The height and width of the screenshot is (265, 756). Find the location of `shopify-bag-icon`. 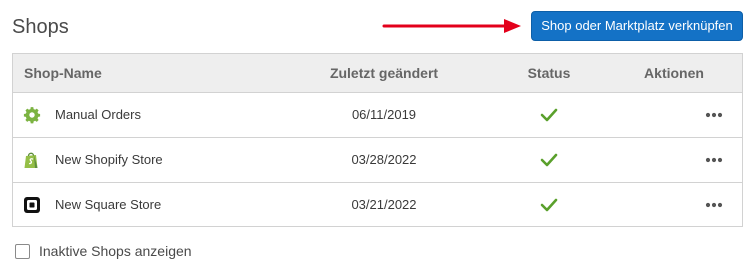

shopify-bag-icon is located at coordinates (33, 160).